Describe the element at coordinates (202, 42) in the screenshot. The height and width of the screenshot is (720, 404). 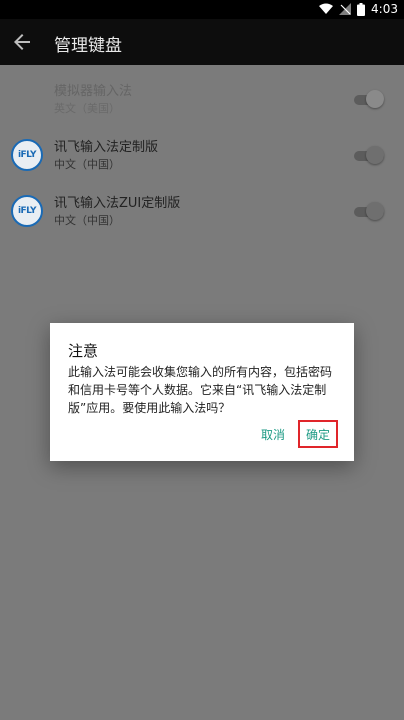
I see `app-bar: 管理键盘` at that location.